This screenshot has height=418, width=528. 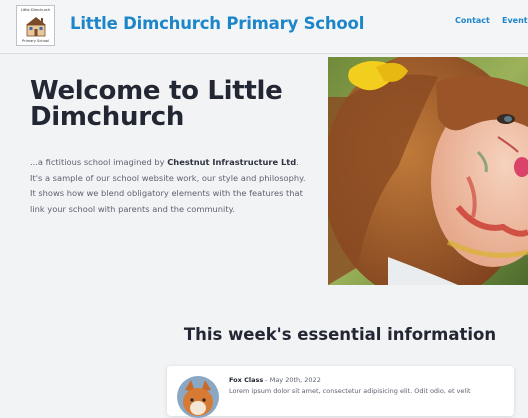 I want to click on post-date: - May 20th, 2022, so click(x=292, y=380).